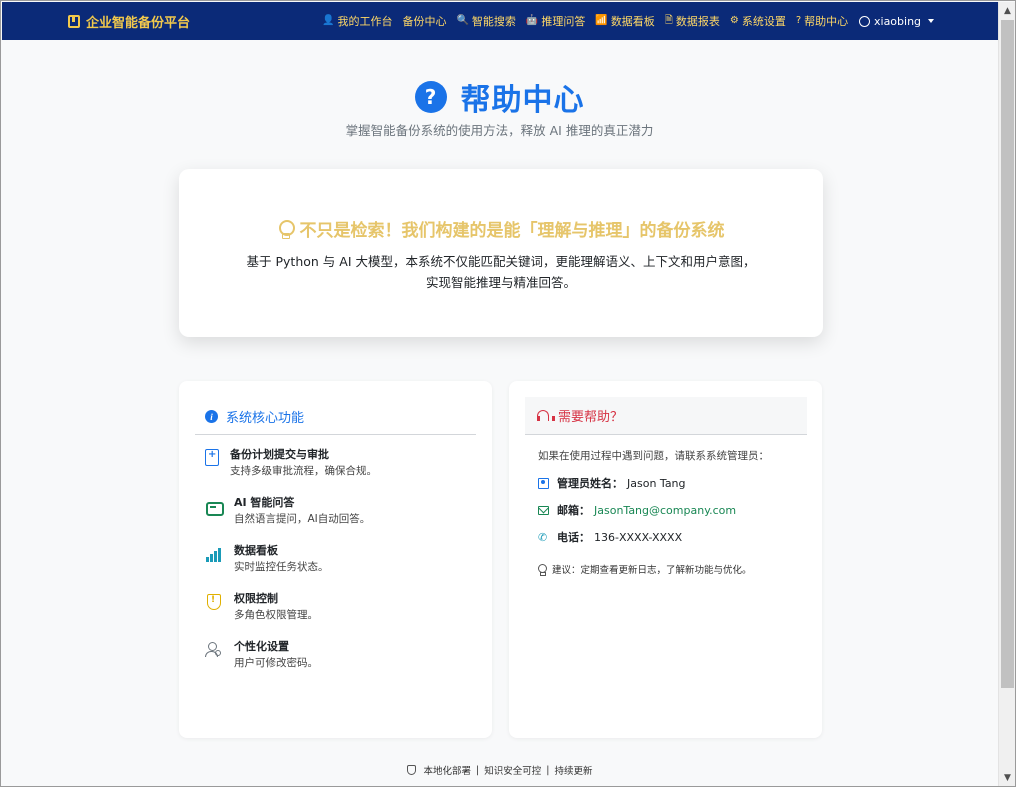  I want to click on tip-row: 建议：定期查看更新日志，了解新功能与优化。, so click(673, 569).